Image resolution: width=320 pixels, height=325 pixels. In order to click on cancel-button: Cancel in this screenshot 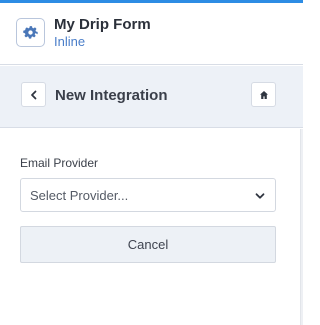, I will do `click(148, 244)`.